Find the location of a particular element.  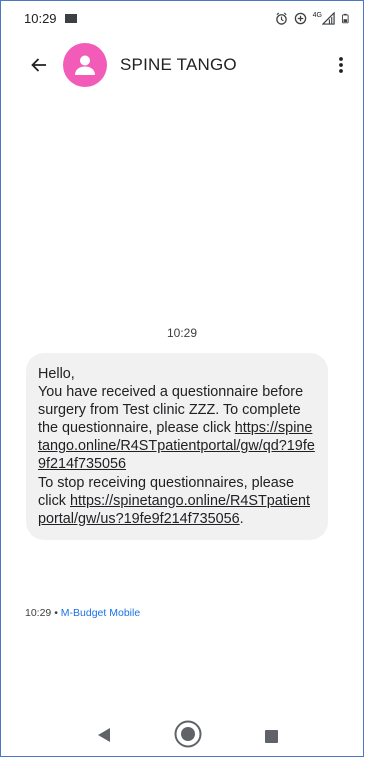

system-navigation-bar is located at coordinates (182, 737).